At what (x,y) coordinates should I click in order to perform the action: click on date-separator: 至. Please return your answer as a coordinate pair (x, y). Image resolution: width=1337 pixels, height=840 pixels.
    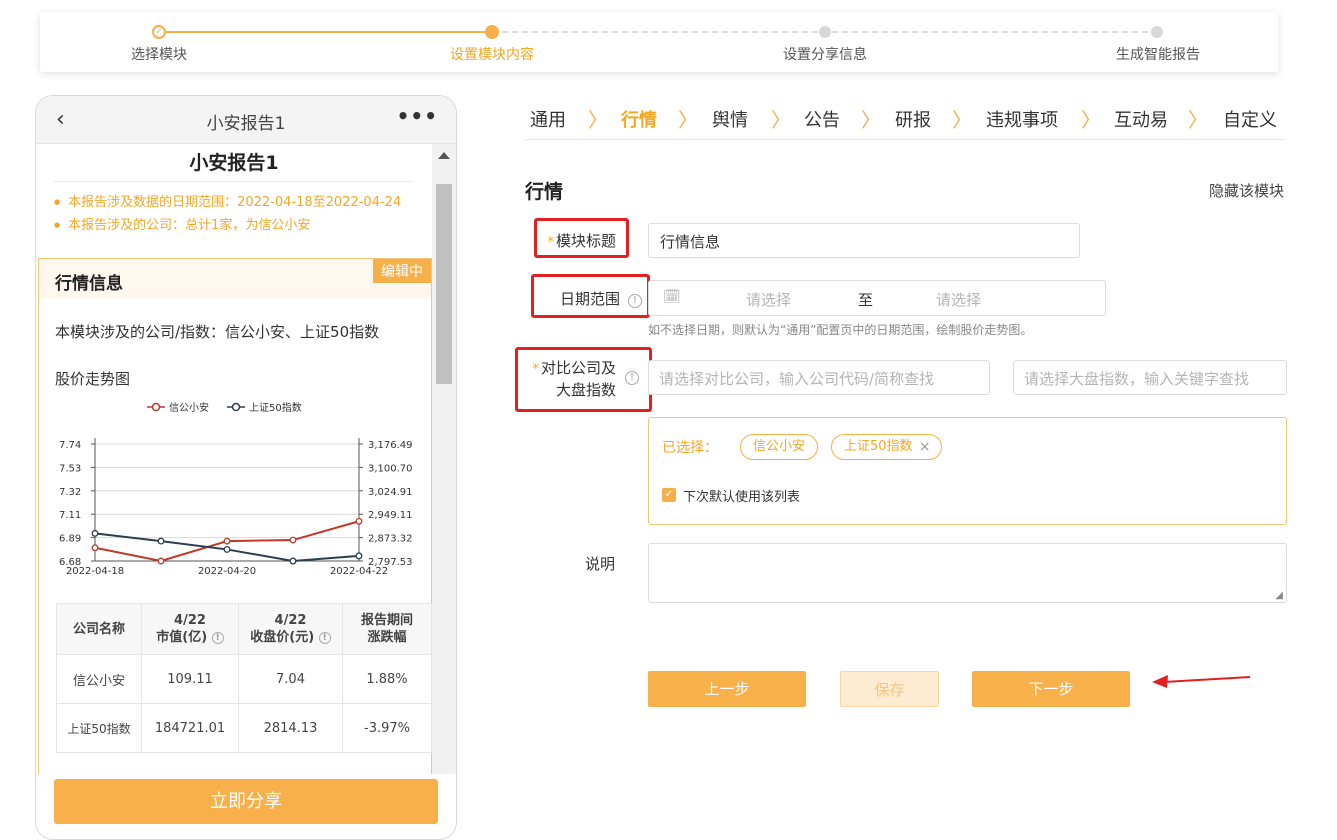
    Looking at the image, I should click on (866, 300).